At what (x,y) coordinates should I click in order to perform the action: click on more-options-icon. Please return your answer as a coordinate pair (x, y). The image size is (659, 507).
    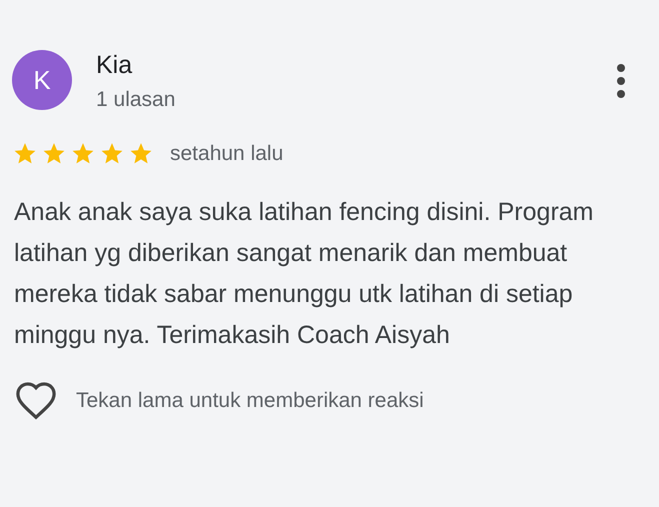
    Looking at the image, I should click on (621, 81).